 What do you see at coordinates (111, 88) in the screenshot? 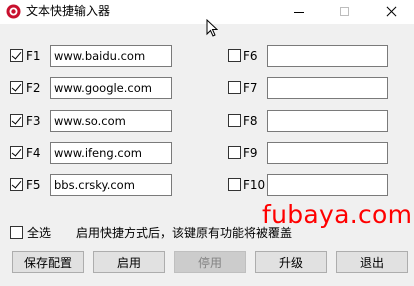
I see `text-field-f2` at bounding box center [111, 88].